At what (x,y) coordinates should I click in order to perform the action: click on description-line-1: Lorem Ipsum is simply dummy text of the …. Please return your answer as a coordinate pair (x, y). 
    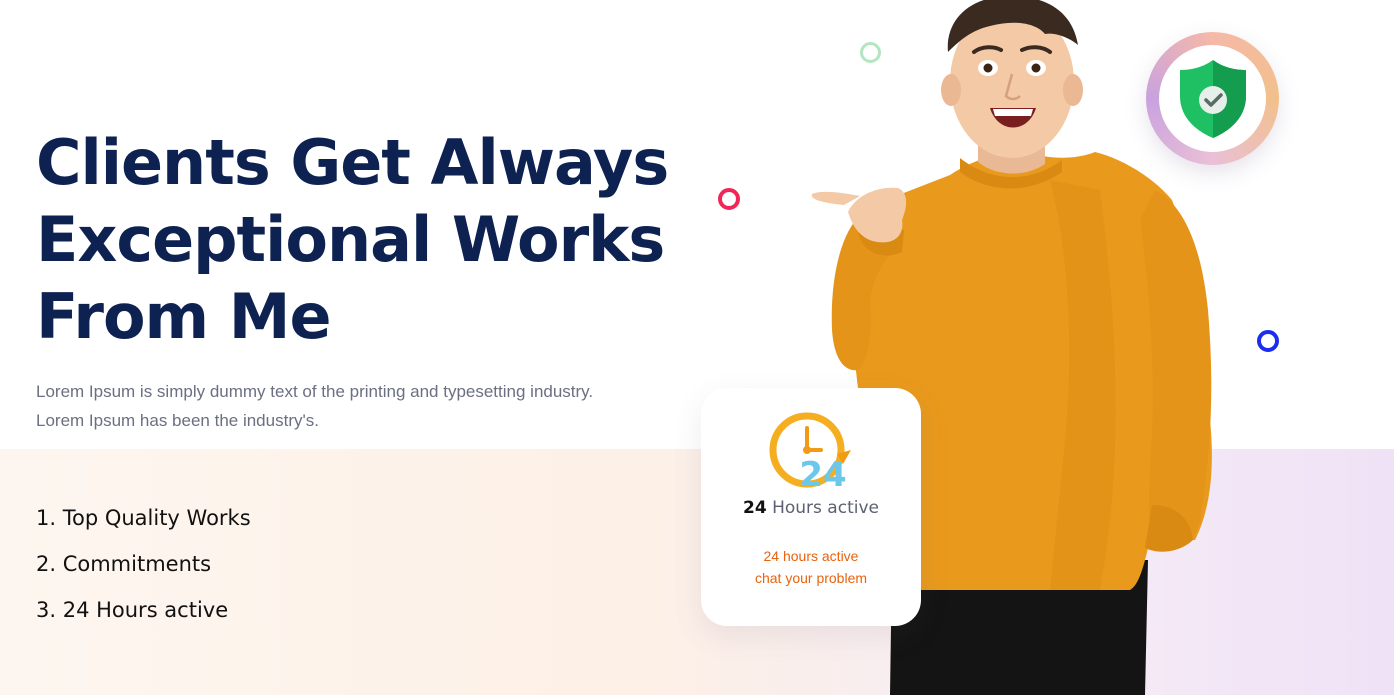
    Looking at the image, I should click on (315, 391).